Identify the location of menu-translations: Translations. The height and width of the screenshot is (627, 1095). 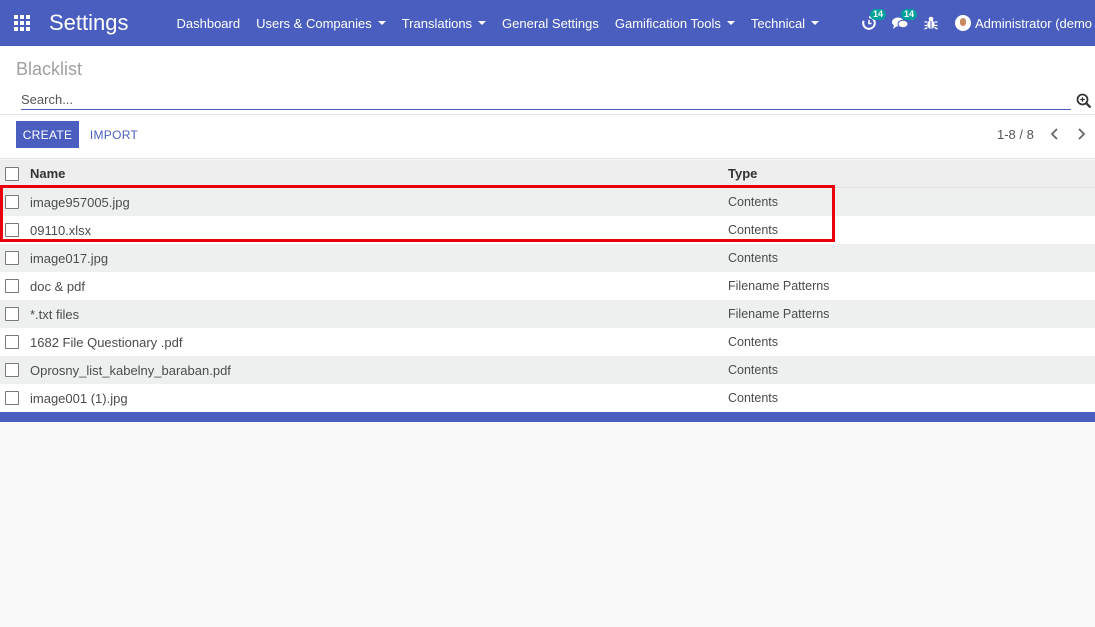
(444, 23).